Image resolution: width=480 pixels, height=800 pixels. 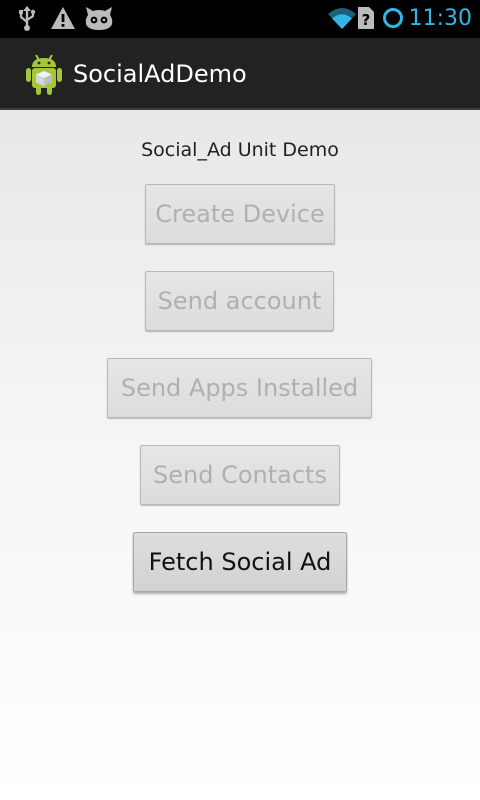 What do you see at coordinates (44, 74) in the screenshot?
I see `android-app-icon` at bounding box center [44, 74].